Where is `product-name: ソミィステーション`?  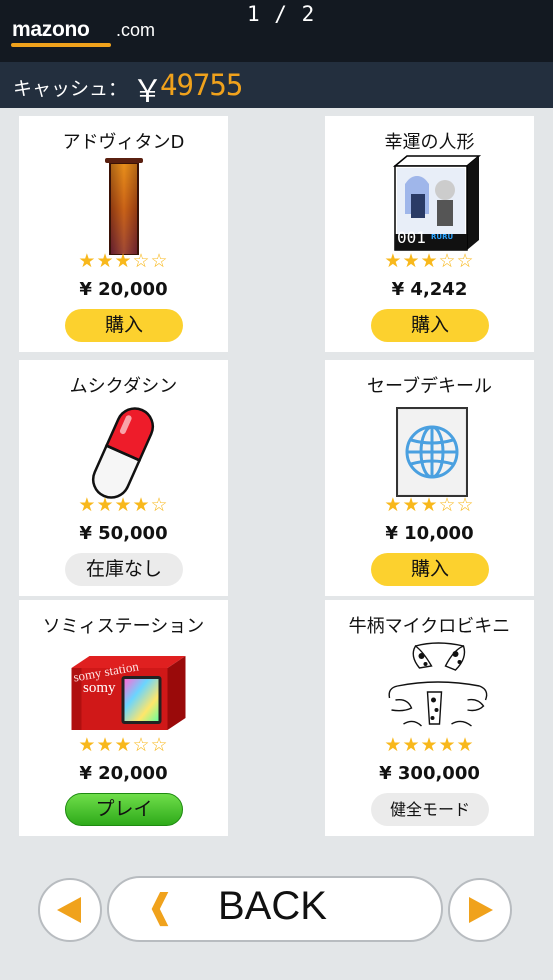 product-name: ソミィステーション is located at coordinates (123, 626).